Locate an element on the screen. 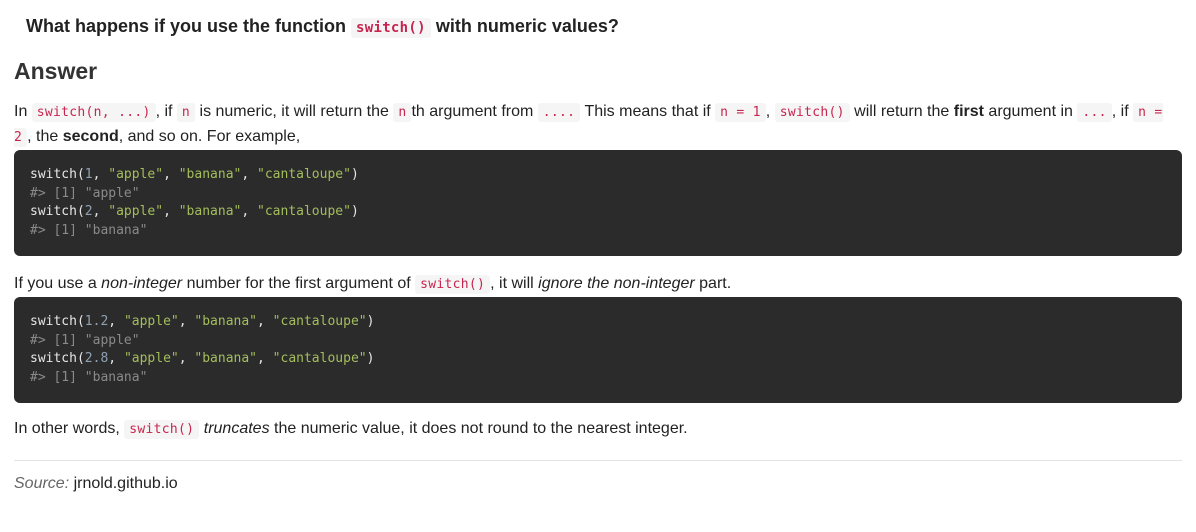 This screenshot has height=532, width=1196. text: In is located at coordinates (23, 111).